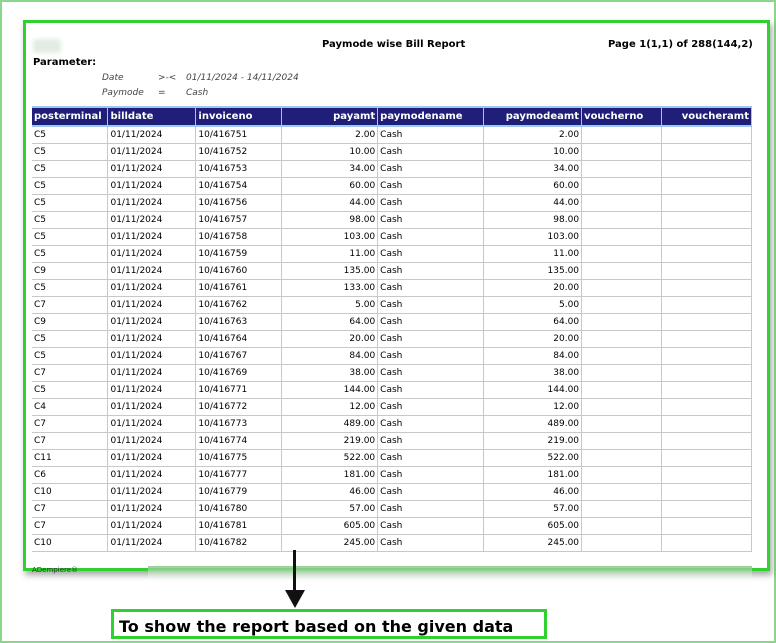  What do you see at coordinates (330, 152) in the screenshot?
I see `cell-payamt: 10.00` at bounding box center [330, 152].